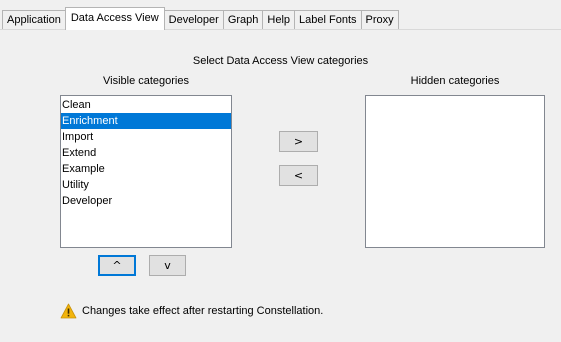  I want to click on tab-data-access-view: Data Access View, so click(114, 18).